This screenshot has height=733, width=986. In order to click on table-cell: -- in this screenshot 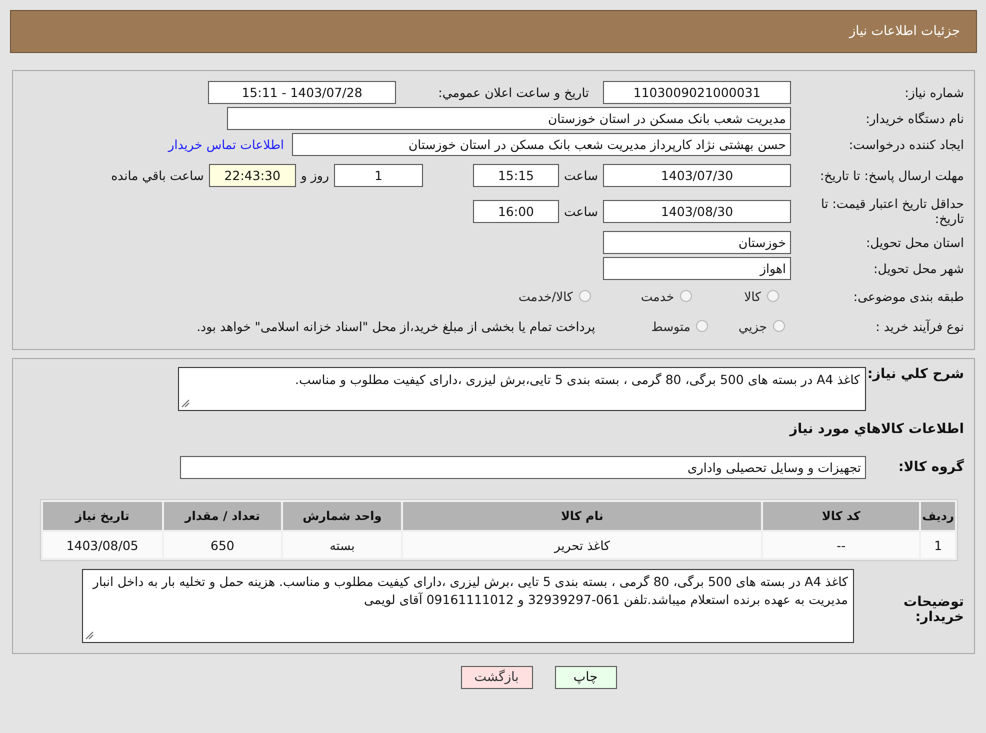, I will do `click(841, 545)`.